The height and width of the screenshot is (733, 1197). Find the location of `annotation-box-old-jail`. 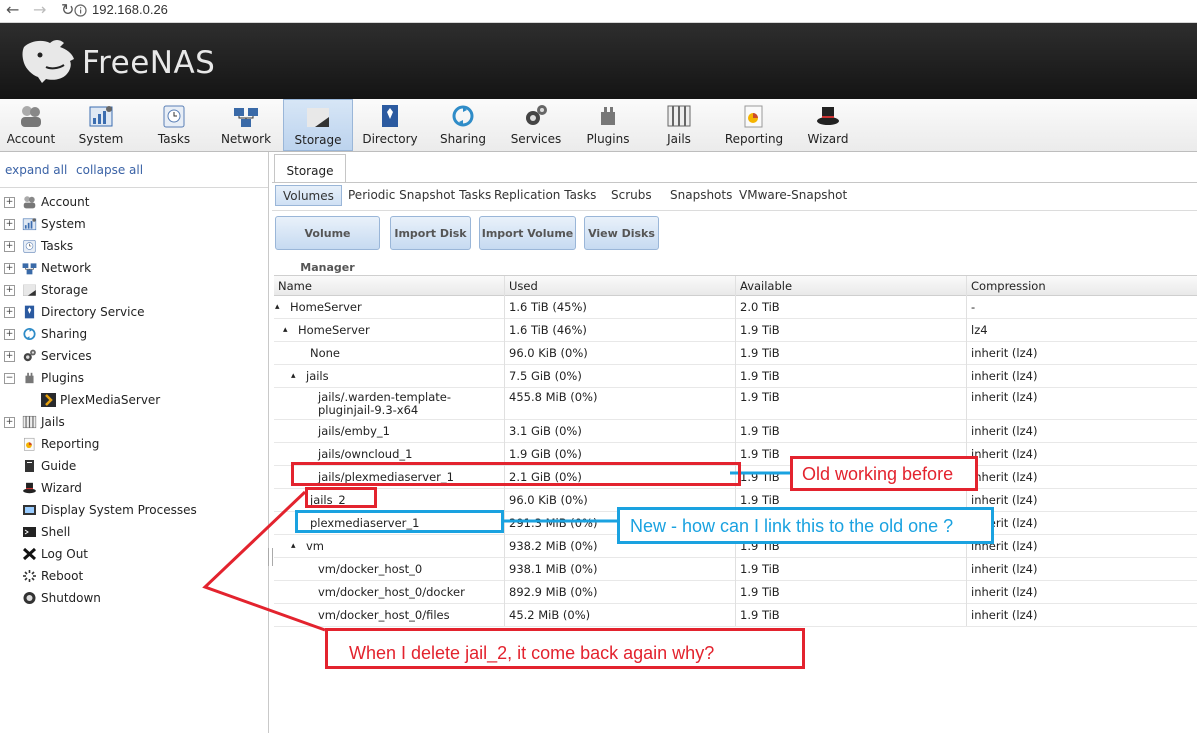

annotation-box-old-jail is located at coordinates (516, 474).